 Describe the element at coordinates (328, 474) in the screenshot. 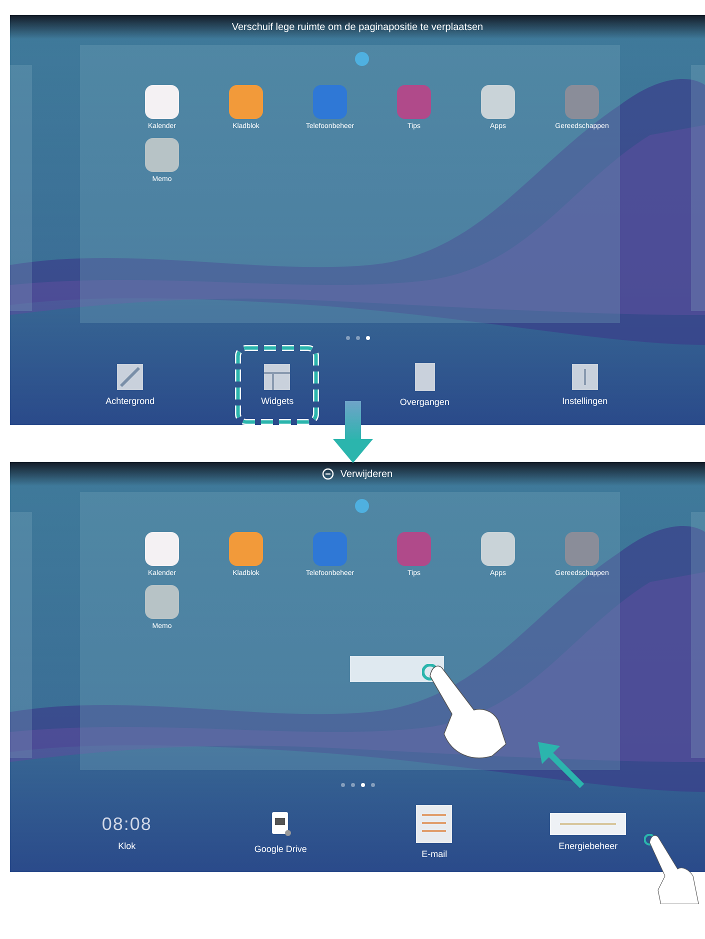

I see `delete-icon` at that location.